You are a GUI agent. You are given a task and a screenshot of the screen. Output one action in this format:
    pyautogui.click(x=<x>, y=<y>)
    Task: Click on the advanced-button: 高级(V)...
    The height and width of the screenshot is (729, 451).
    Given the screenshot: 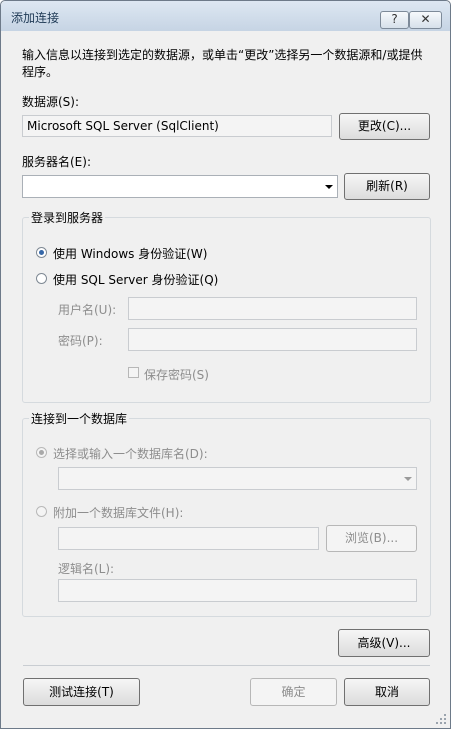 What is the action you would take?
    pyautogui.click(x=384, y=643)
    